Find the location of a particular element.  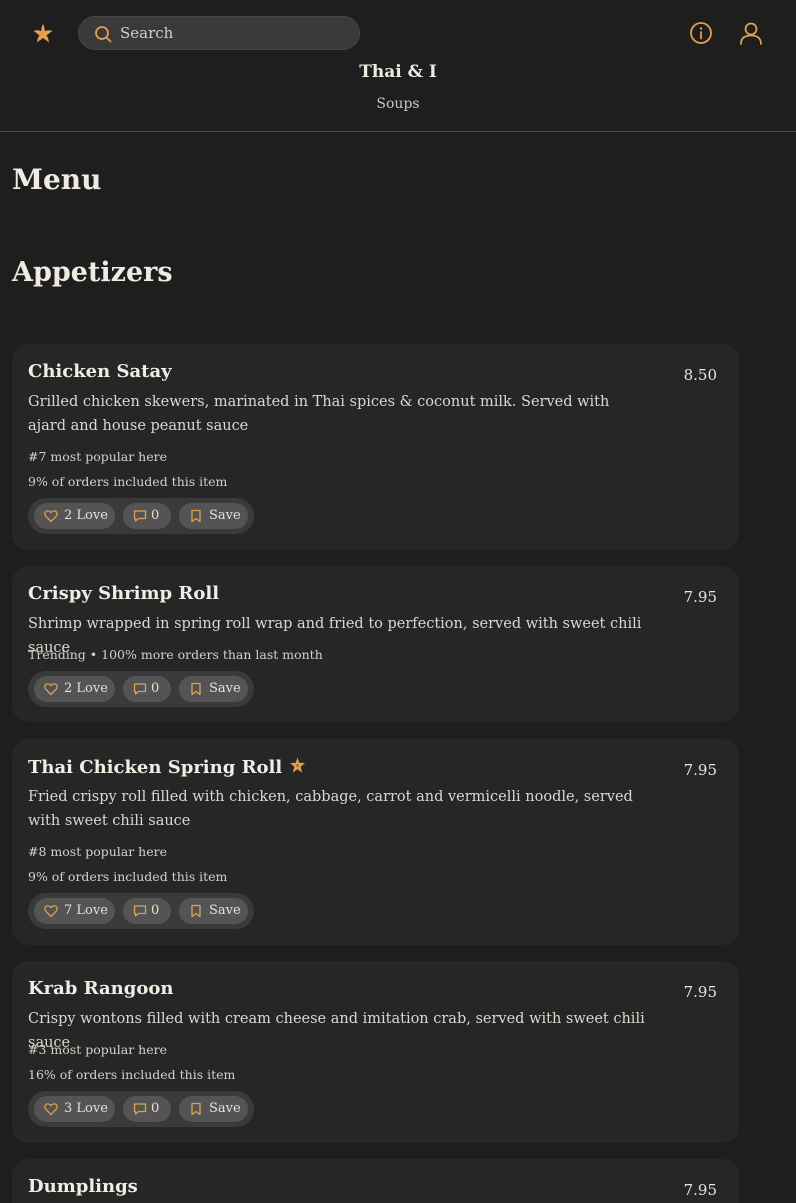

flower-logo-icon is located at coordinates (43, 34).